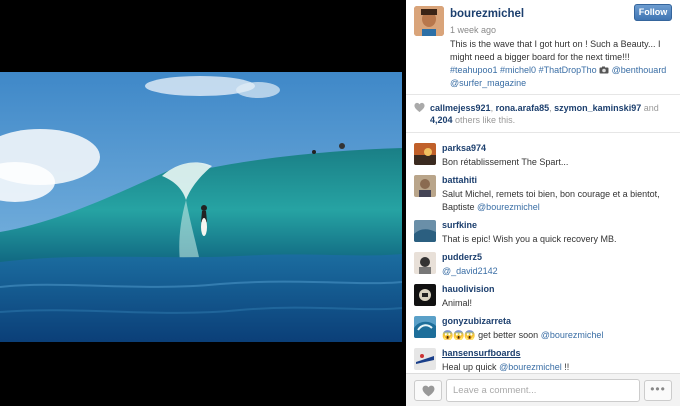 Image resolution: width=680 pixels, height=406 pixels. Describe the element at coordinates (597, 108) in the screenshot. I see `liker-3: szymon_kaminski97` at that location.